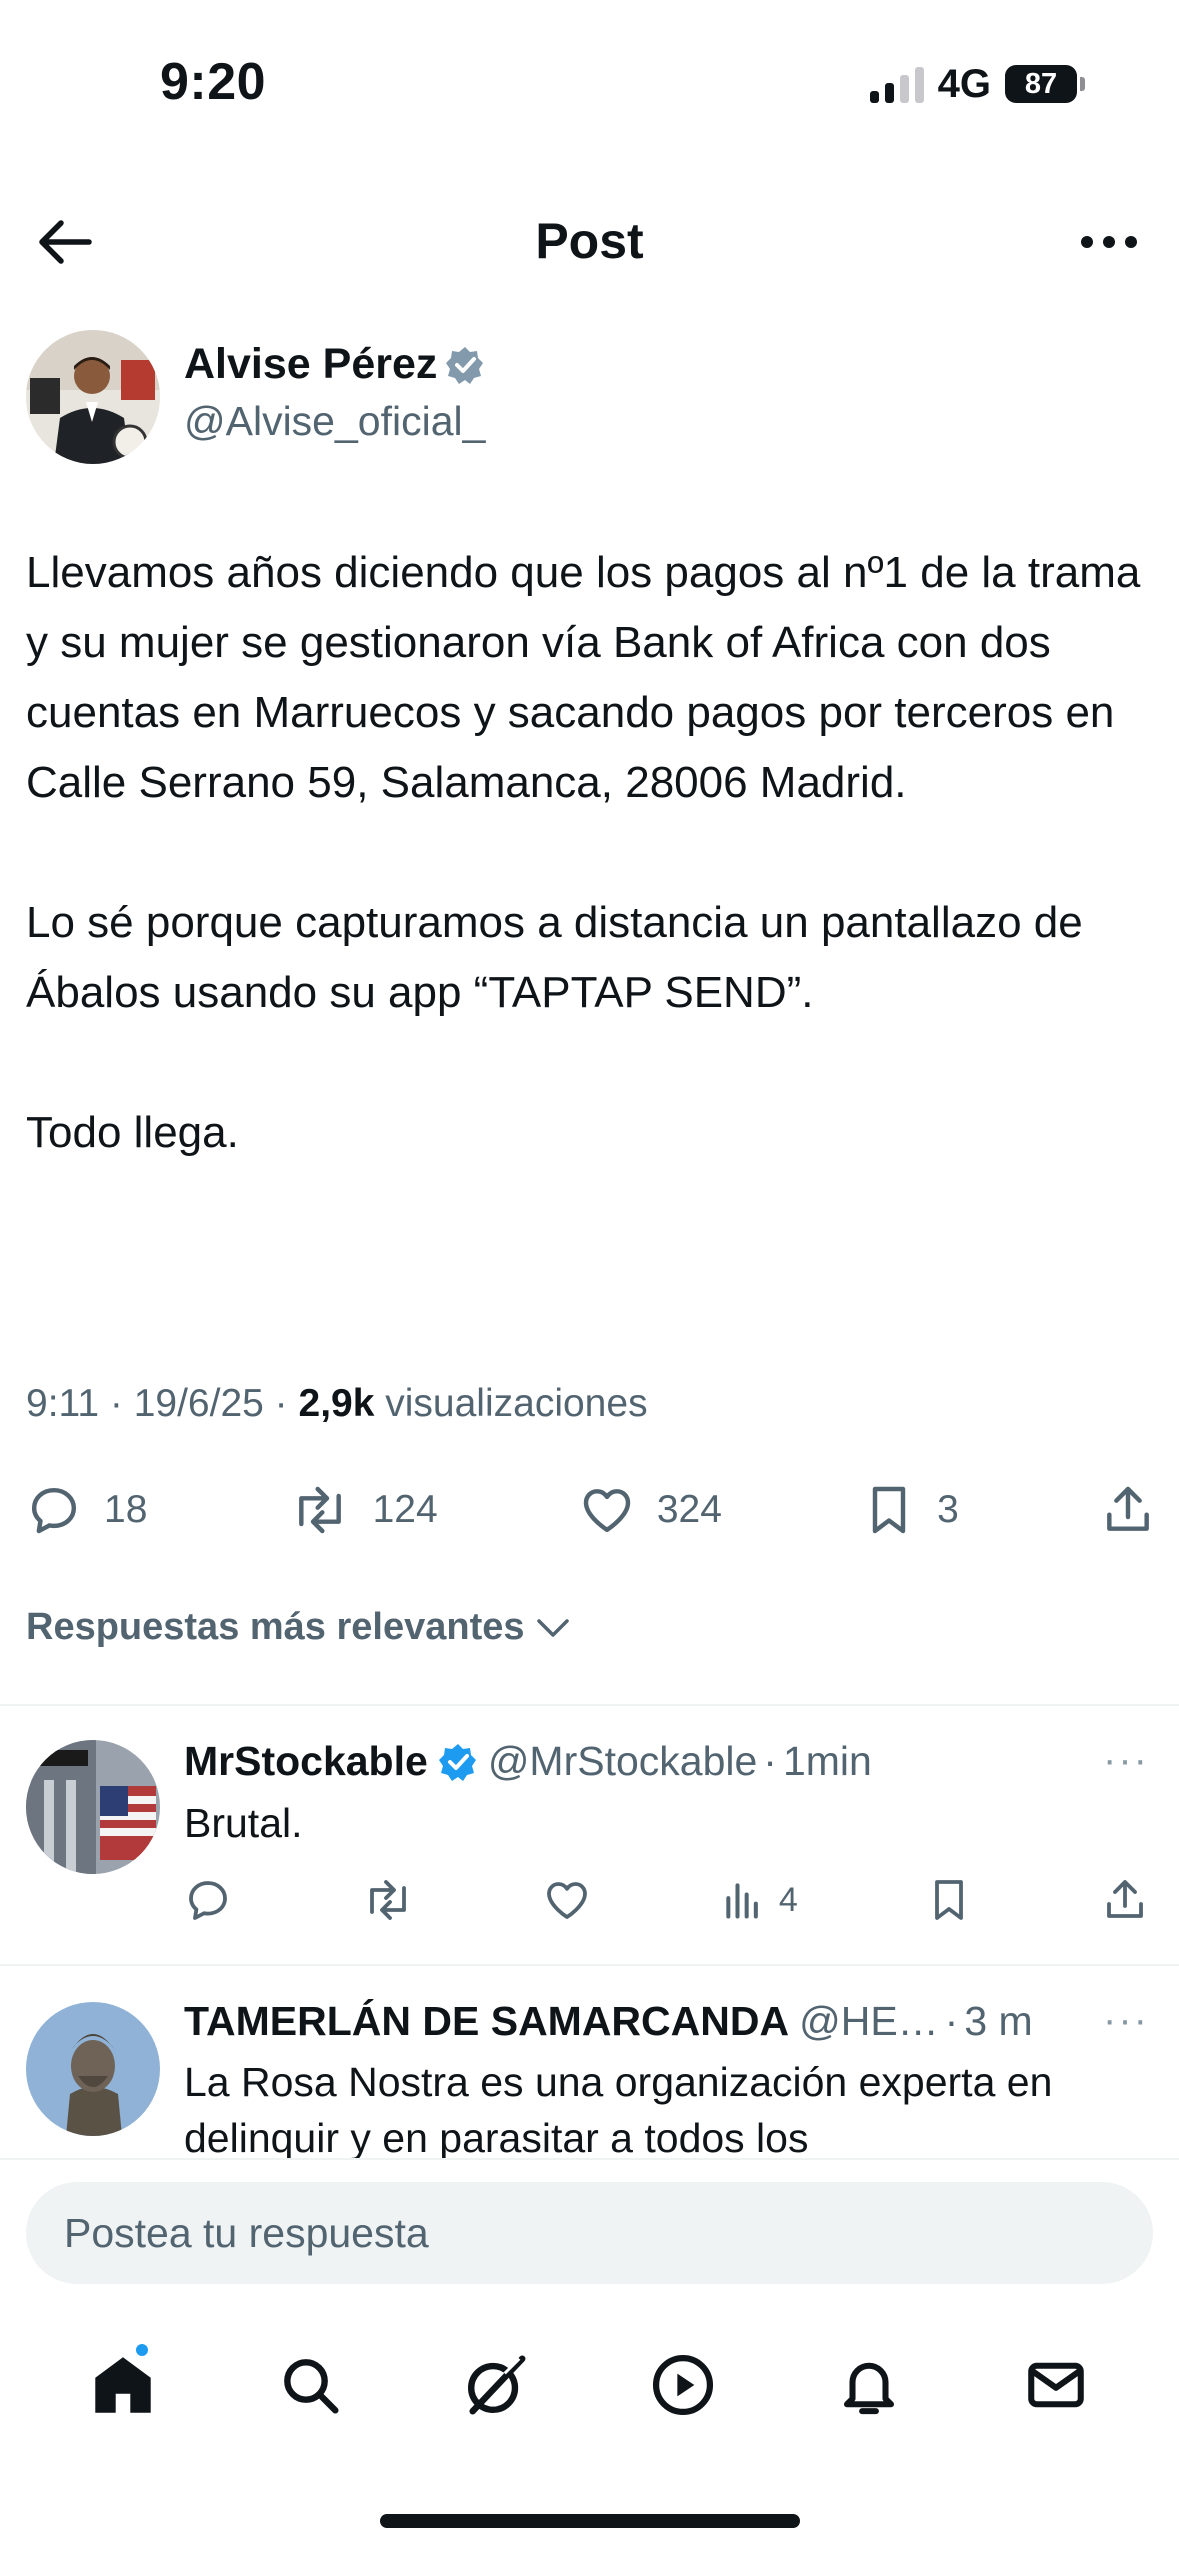 This screenshot has height=2556, width=1179. Describe the element at coordinates (275, 1627) in the screenshot. I see `replies-sort-label: Respuestas más relevantes` at that location.